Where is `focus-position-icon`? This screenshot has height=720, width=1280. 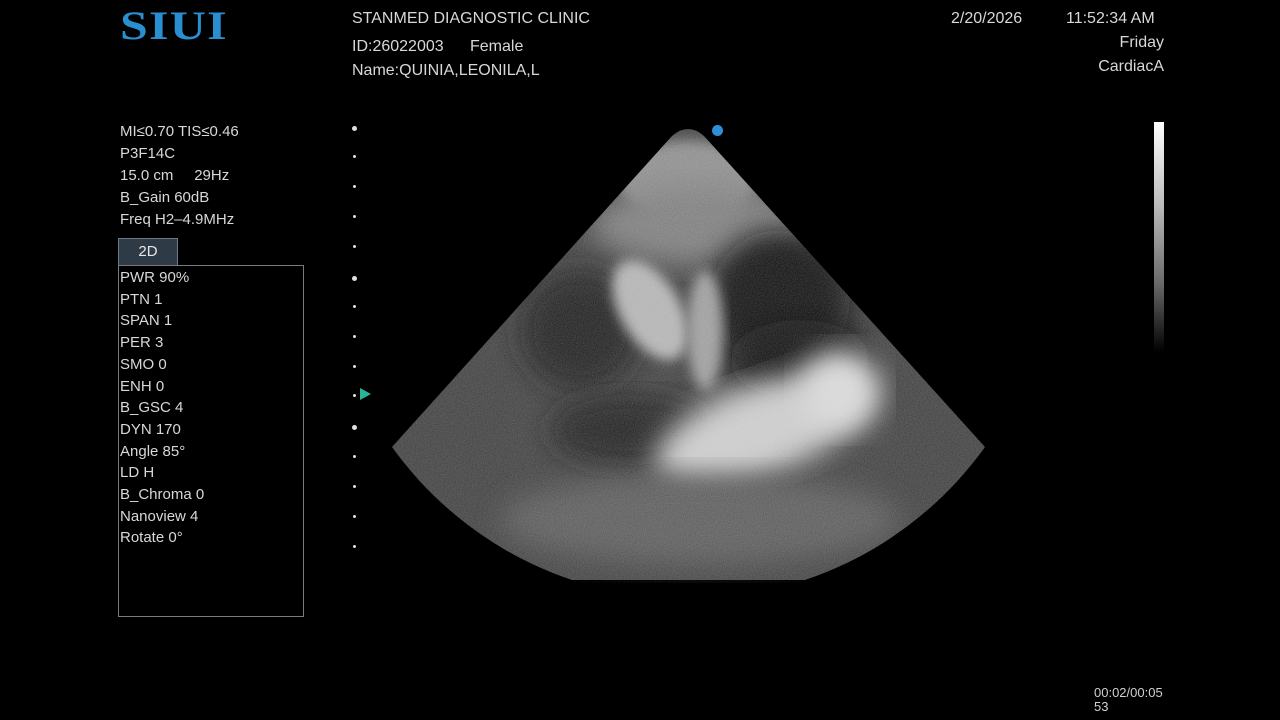 focus-position-icon is located at coordinates (365, 394).